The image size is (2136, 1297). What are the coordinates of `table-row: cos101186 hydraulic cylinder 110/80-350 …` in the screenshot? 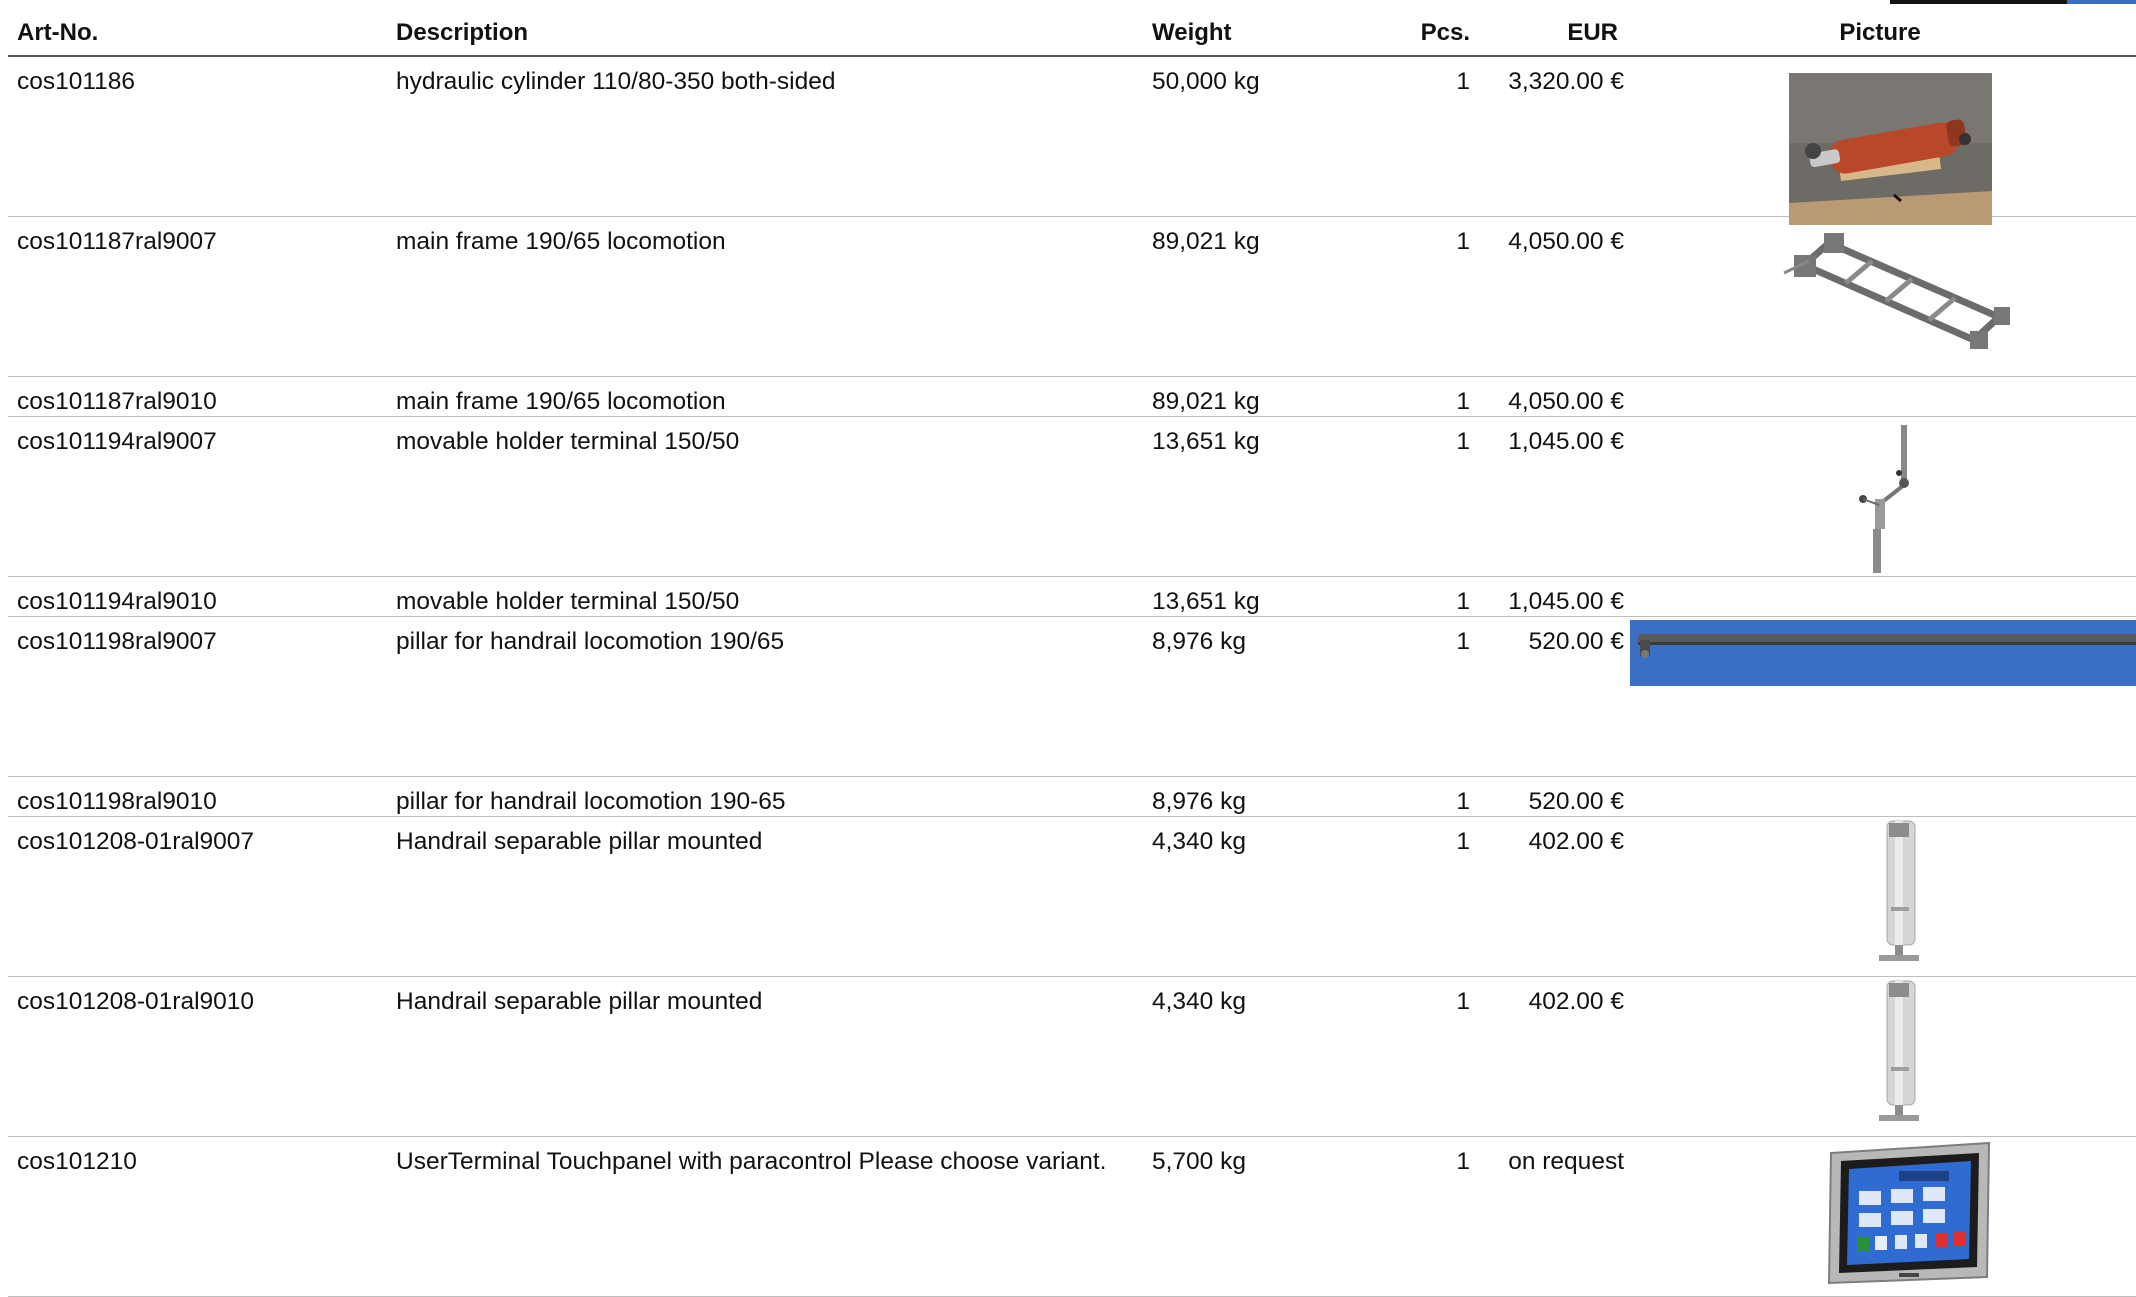 It's located at (1072, 140).